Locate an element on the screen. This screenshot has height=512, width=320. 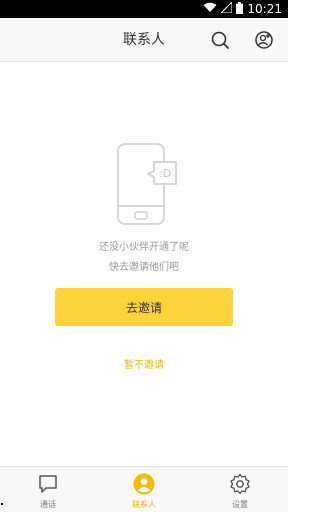
add-contact-icon is located at coordinates (264, 40).